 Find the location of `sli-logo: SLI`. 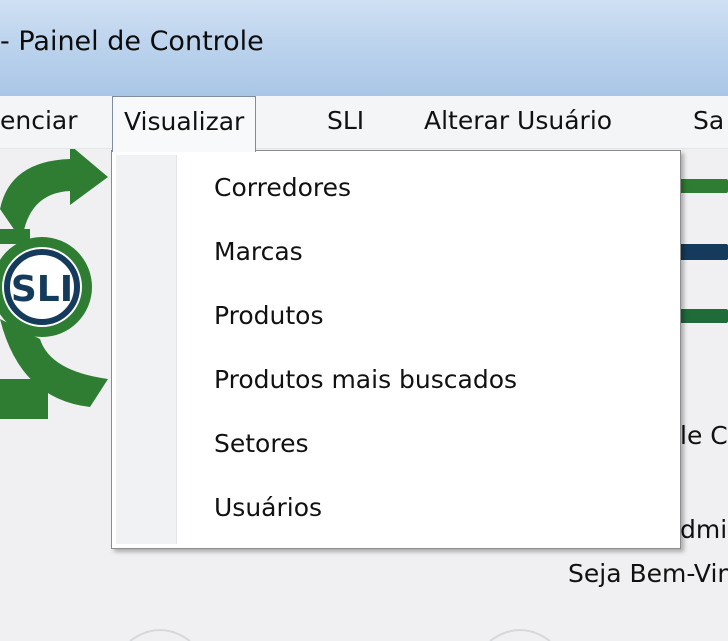

sli-logo: SLI is located at coordinates (54, 284).